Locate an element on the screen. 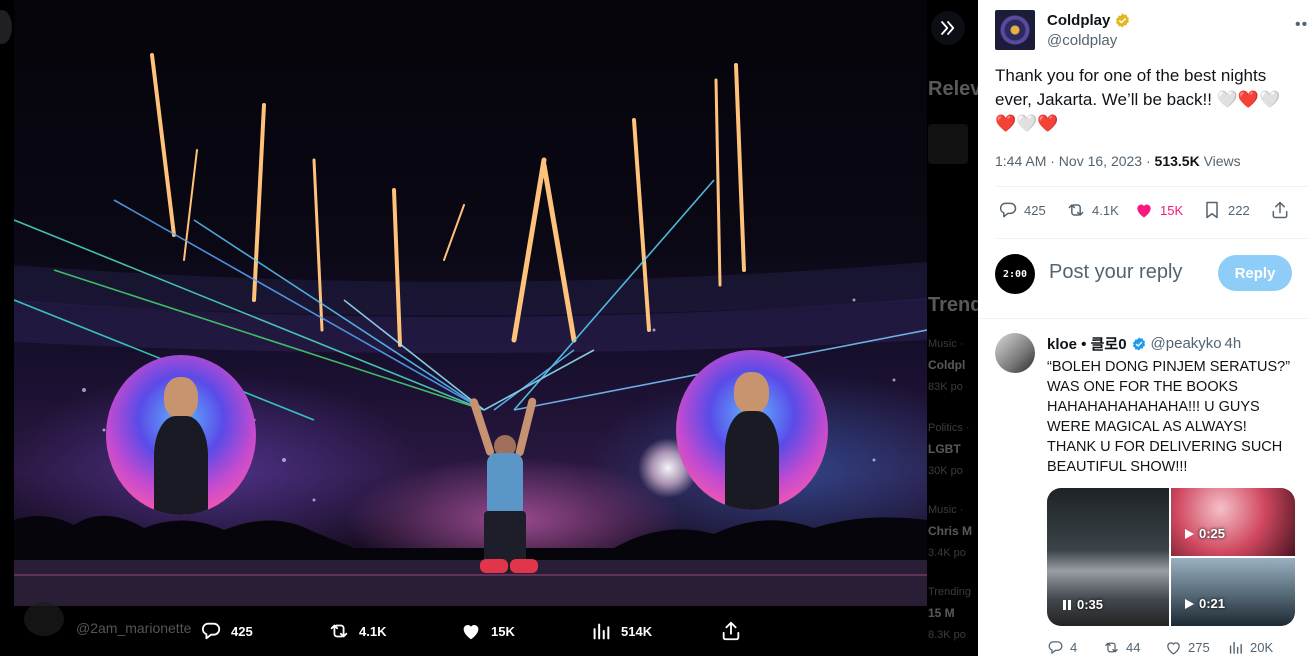 Image resolution: width=1309 pixels, height=656 pixels. like-button: 15K is located at coordinates (1158, 210).